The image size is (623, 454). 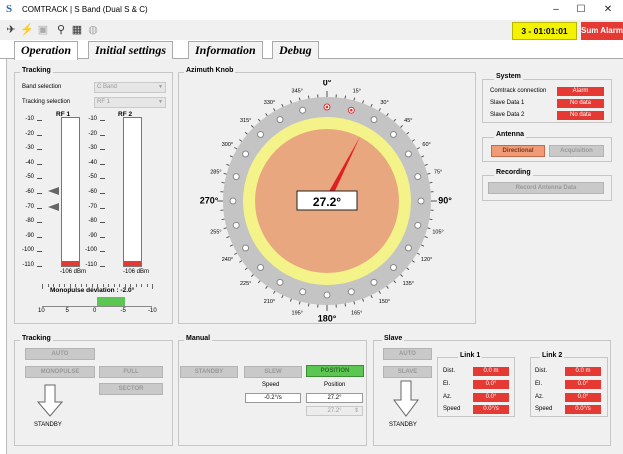 What do you see at coordinates (60, 354) in the screenshot?
I see `tracking-auto-button: AUTO` at bounding box center [60, 354].